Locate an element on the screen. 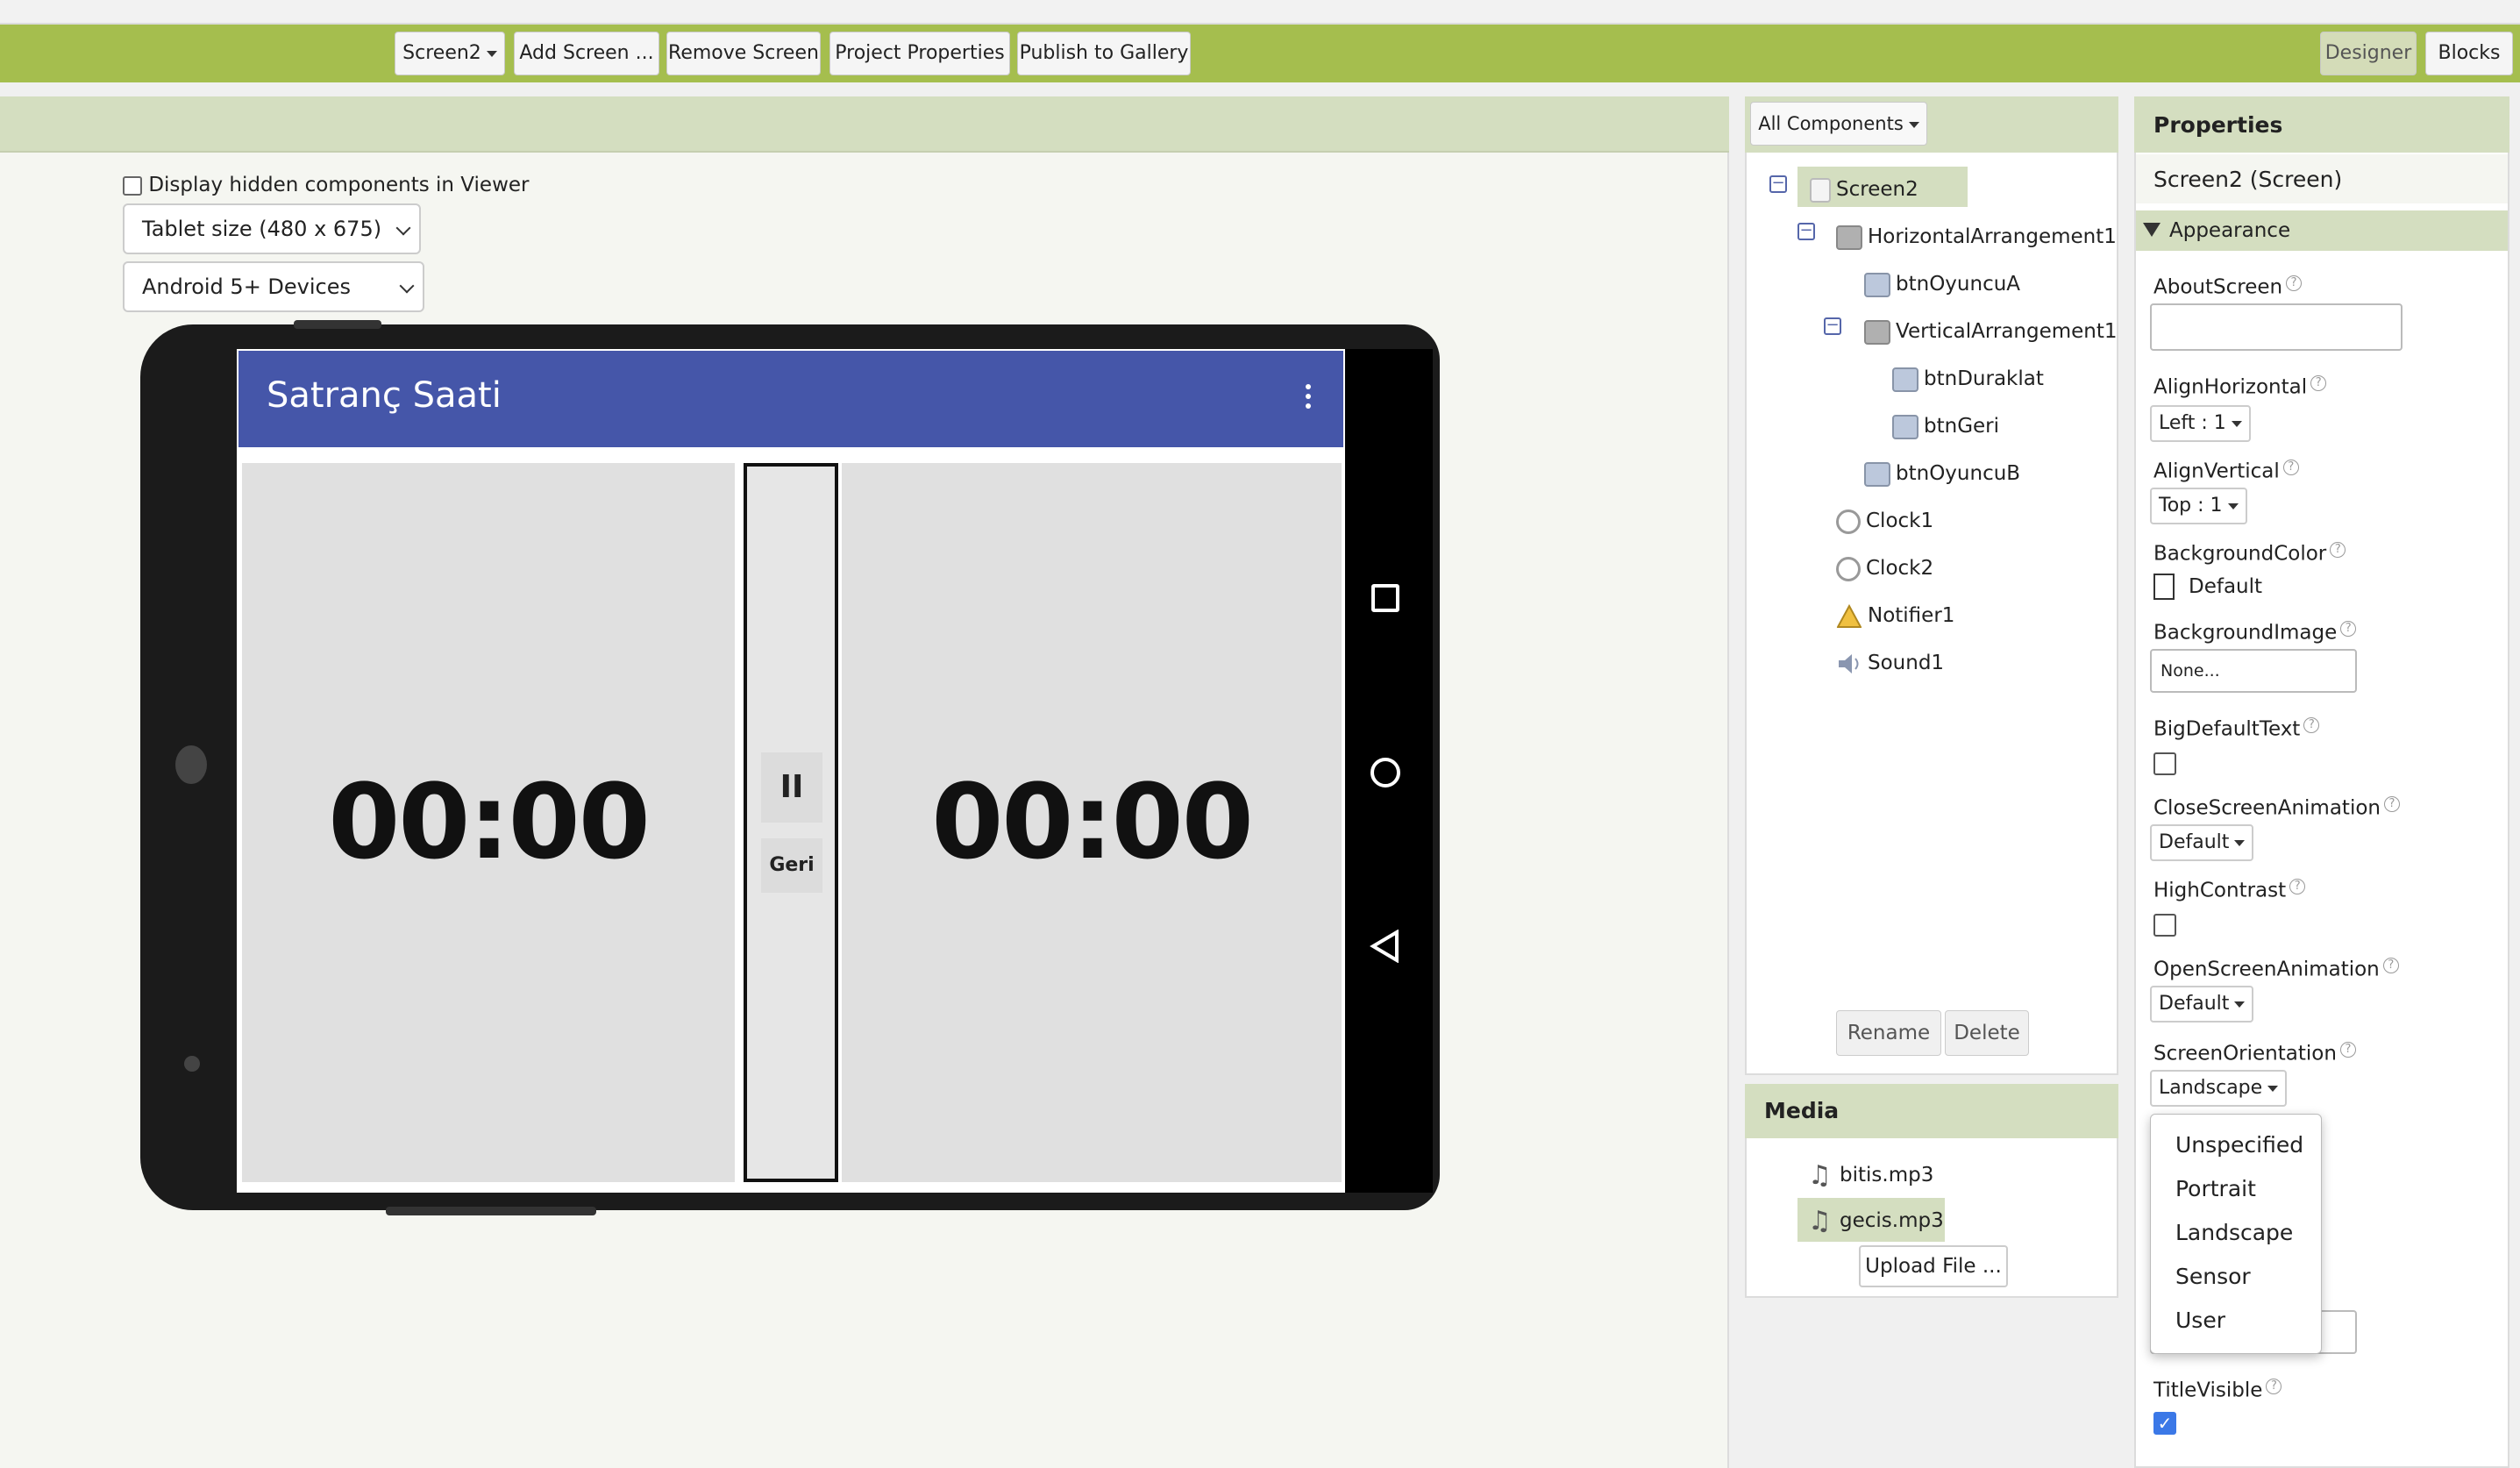 The image size is (2520, 1468). selected-component-name: Screen2 (Screen) is located at coordinates (2248, 179).